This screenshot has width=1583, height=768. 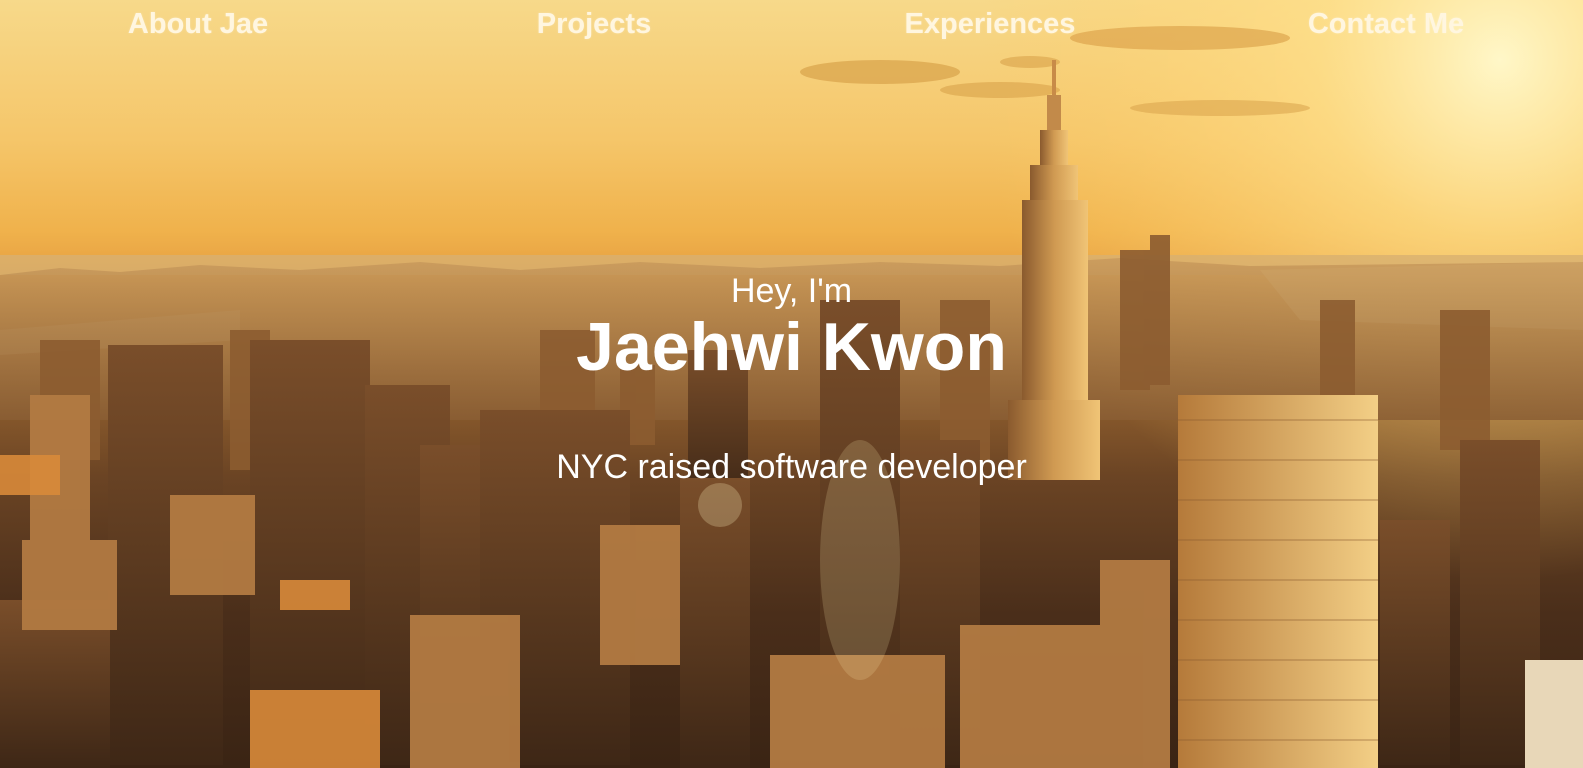 What do you see at coordinates (198, 24) in the screenshot?
I see `nav-about-link: About Jae` at bounding box center [198, 24].